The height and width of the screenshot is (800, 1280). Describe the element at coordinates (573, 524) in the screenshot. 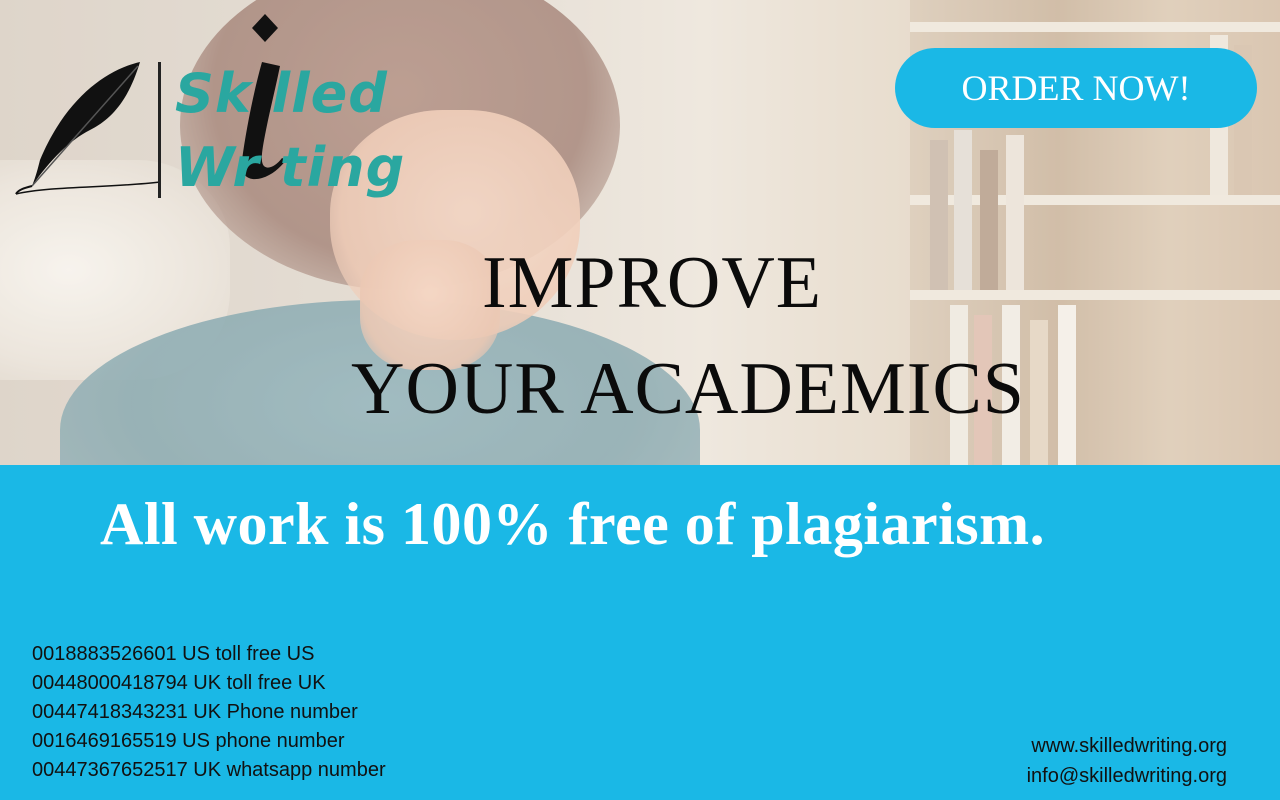

I see `tagline: All work is 100% free of plagiarism.` at that location.